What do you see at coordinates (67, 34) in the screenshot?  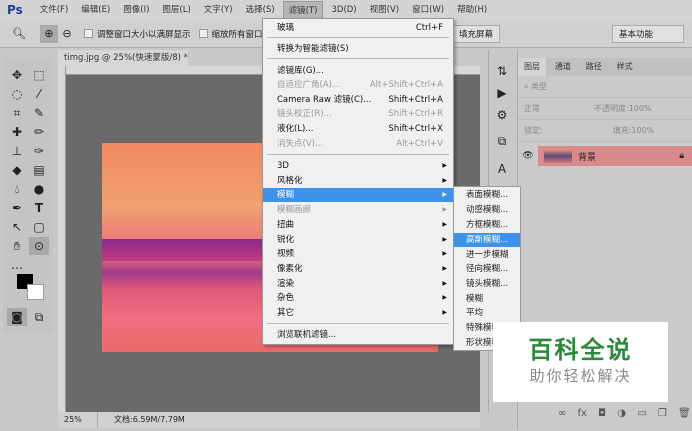 I see `zoom-out-icon: ⊖` at bounding box center [67, 34].